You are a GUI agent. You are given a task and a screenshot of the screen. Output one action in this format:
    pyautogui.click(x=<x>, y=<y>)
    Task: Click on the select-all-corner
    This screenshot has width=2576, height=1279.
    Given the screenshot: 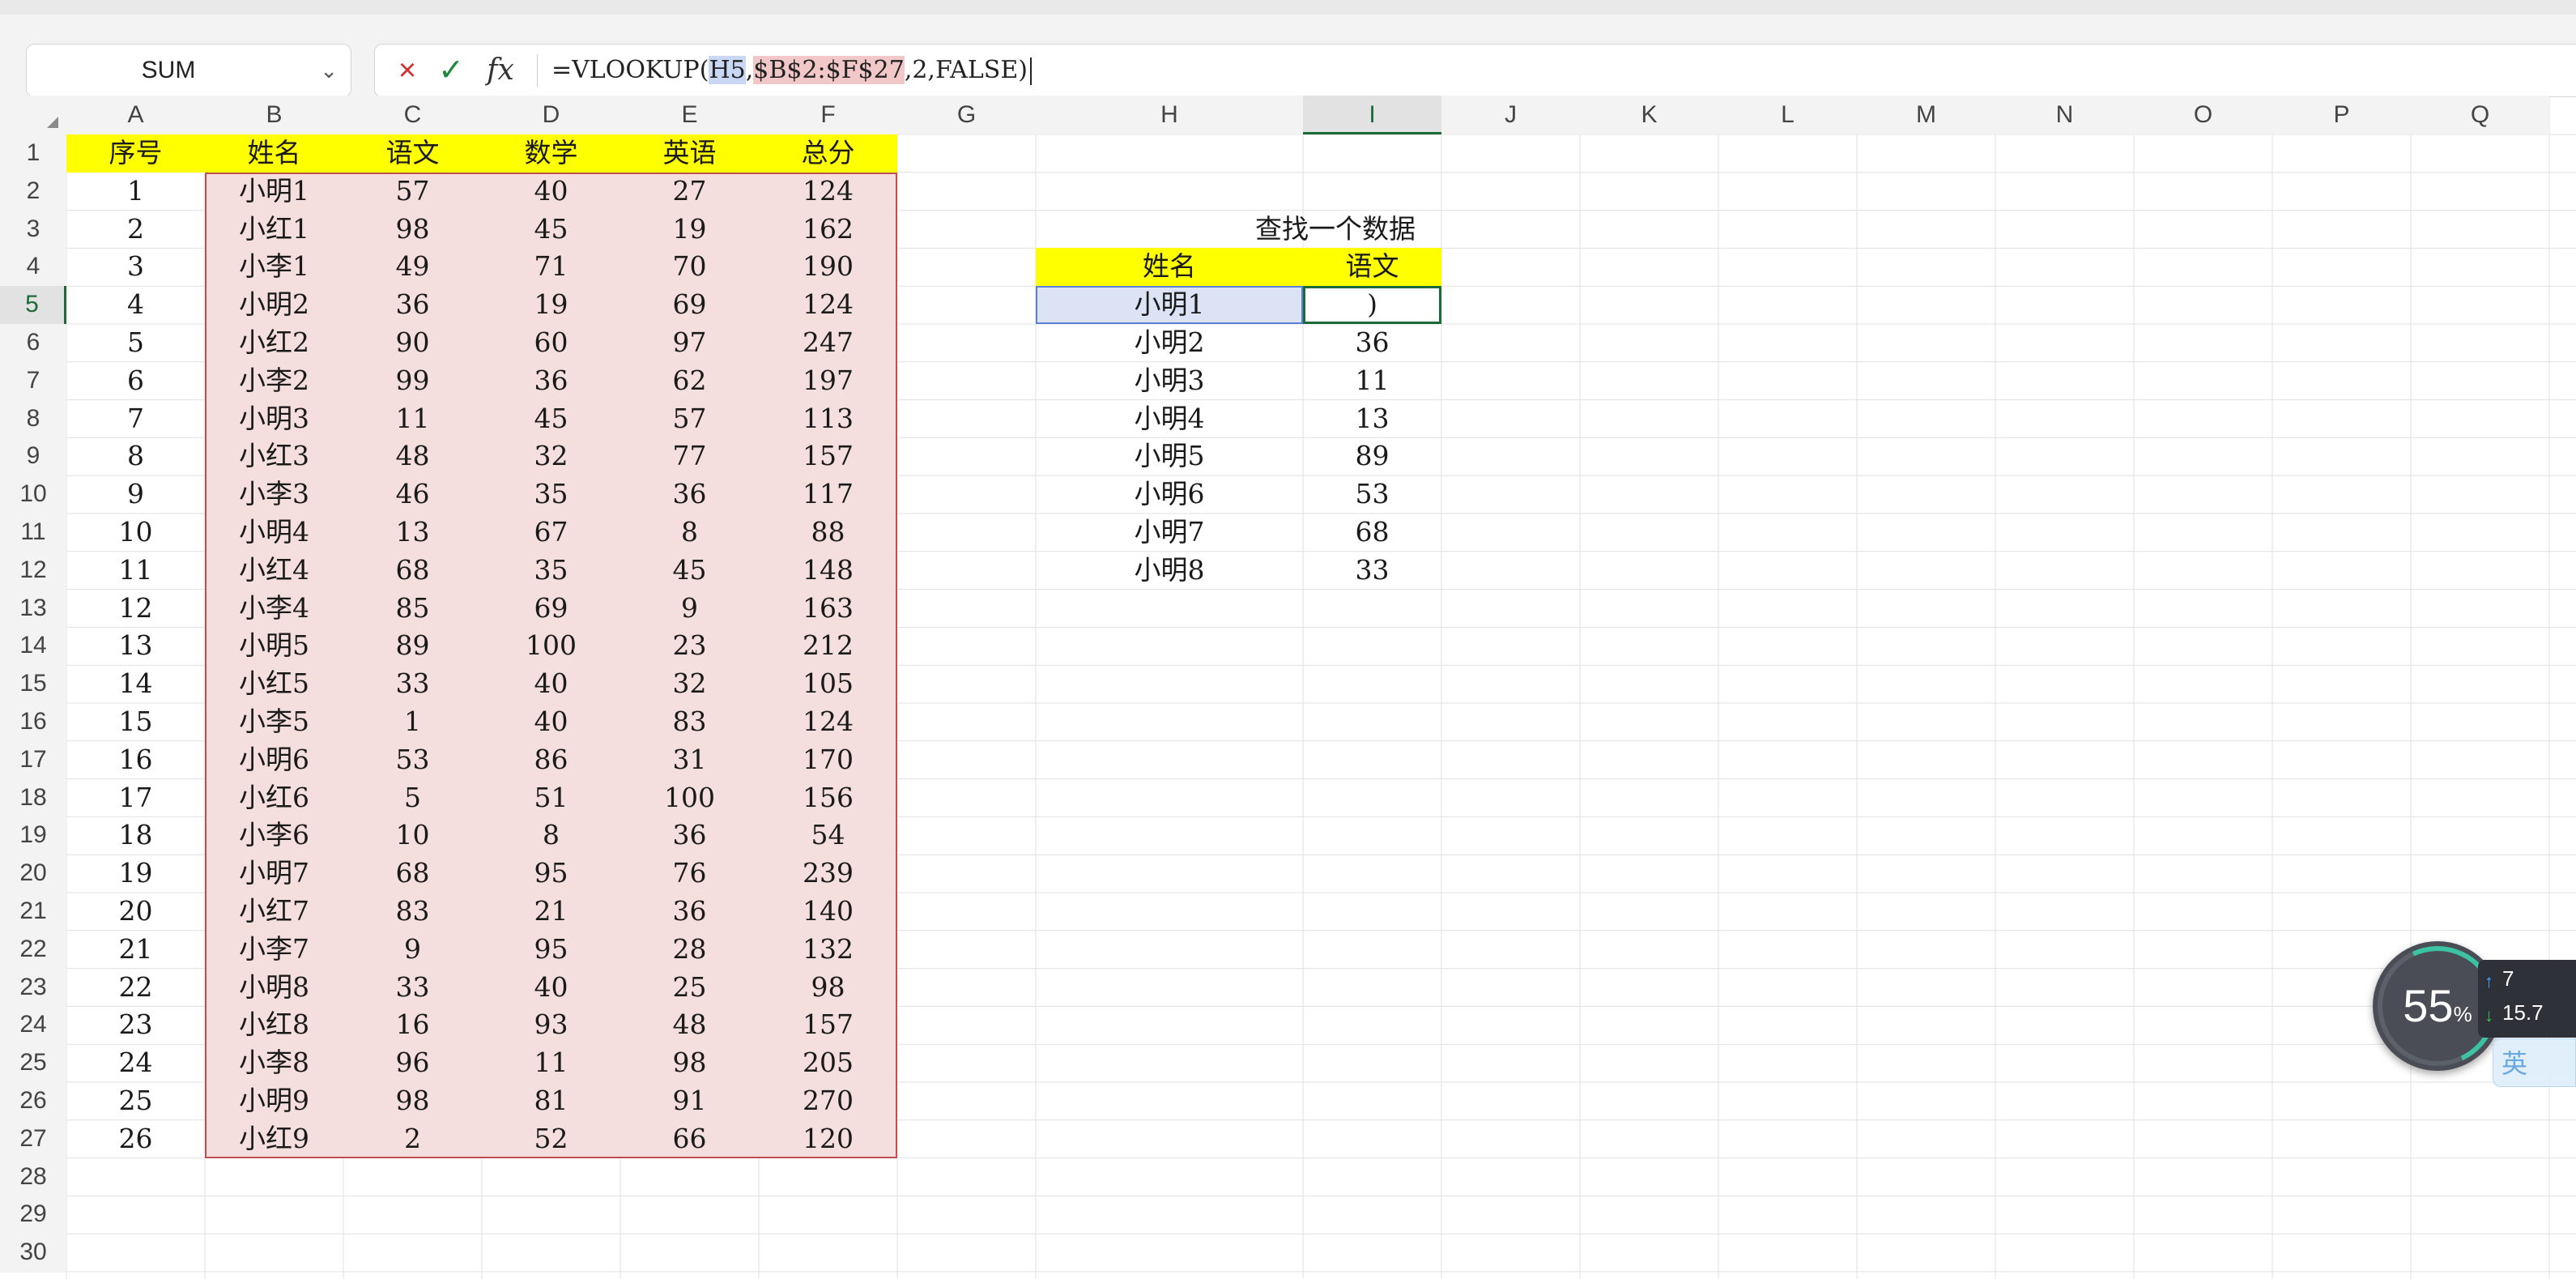 What is the action you would take?
    pyautogui.click(x=33, y=115)
    